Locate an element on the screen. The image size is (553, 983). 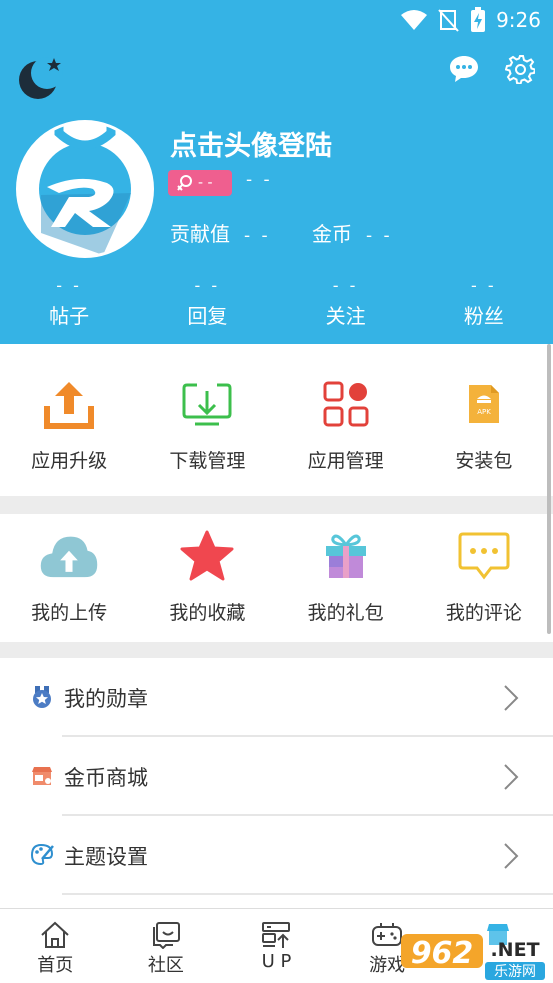
avatar is located at coordinates (85, 189).